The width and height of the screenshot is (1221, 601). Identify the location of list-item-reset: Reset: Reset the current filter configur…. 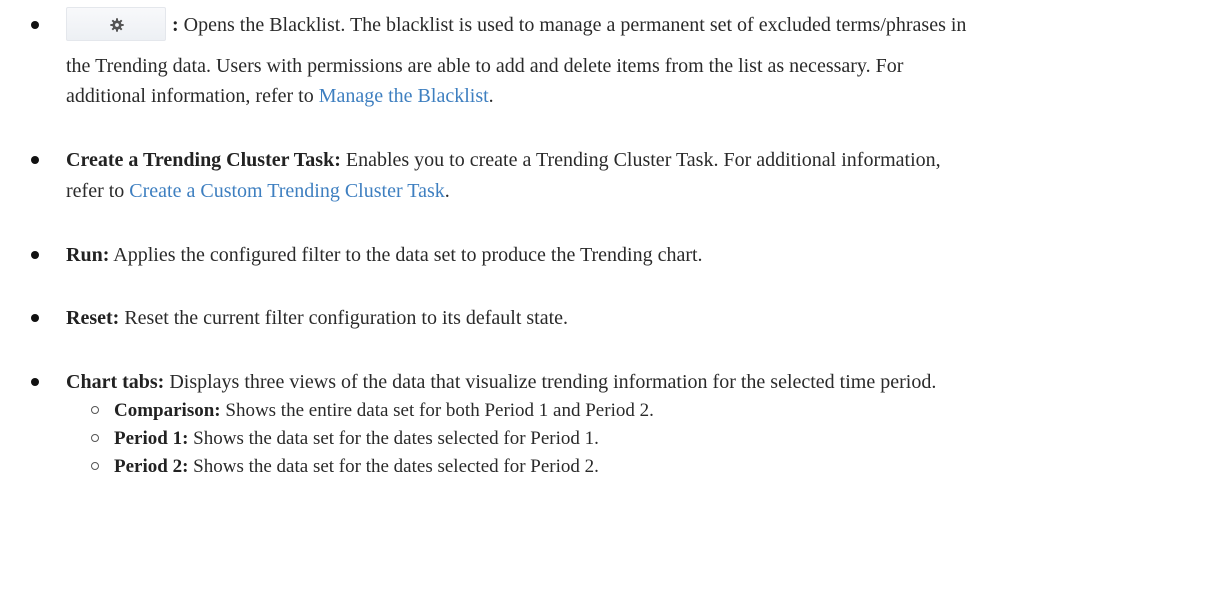
(623, 318).